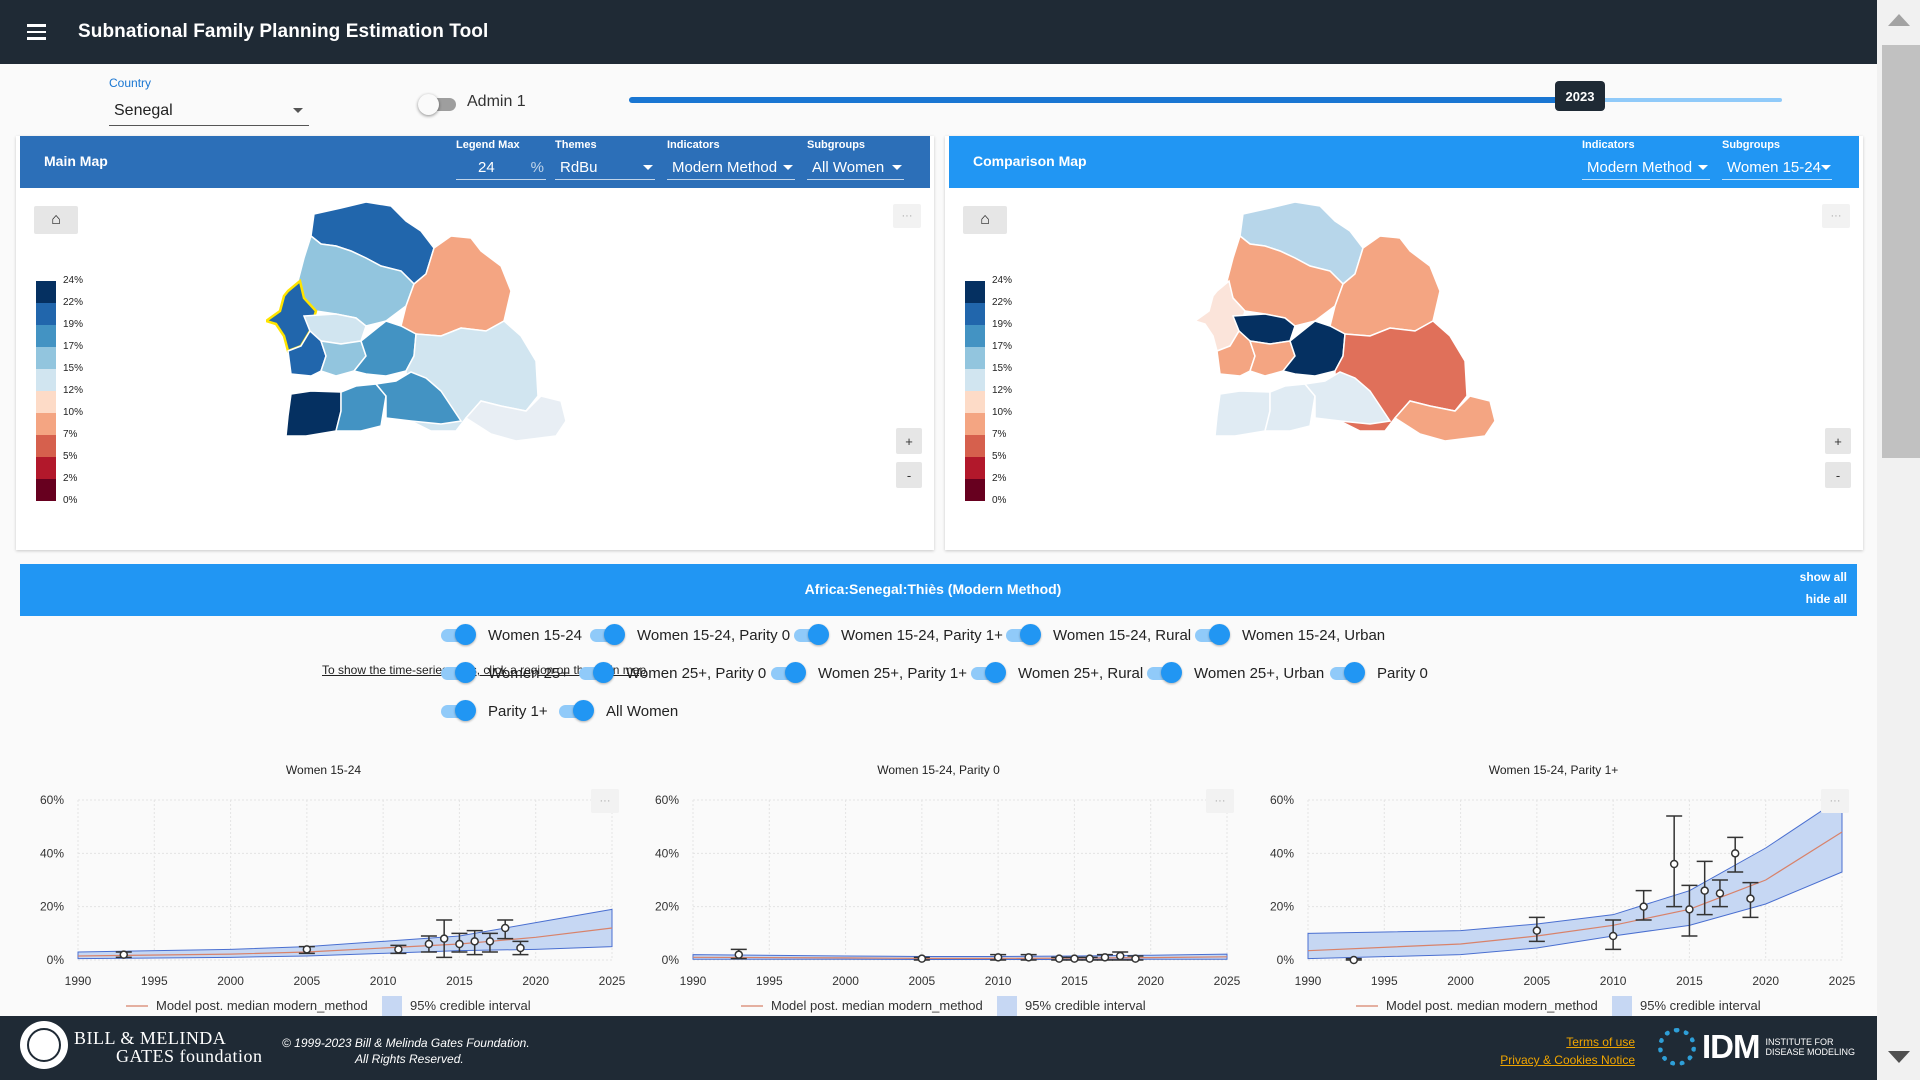  I want to click on legend-label: 15%, so click(1002, 368).